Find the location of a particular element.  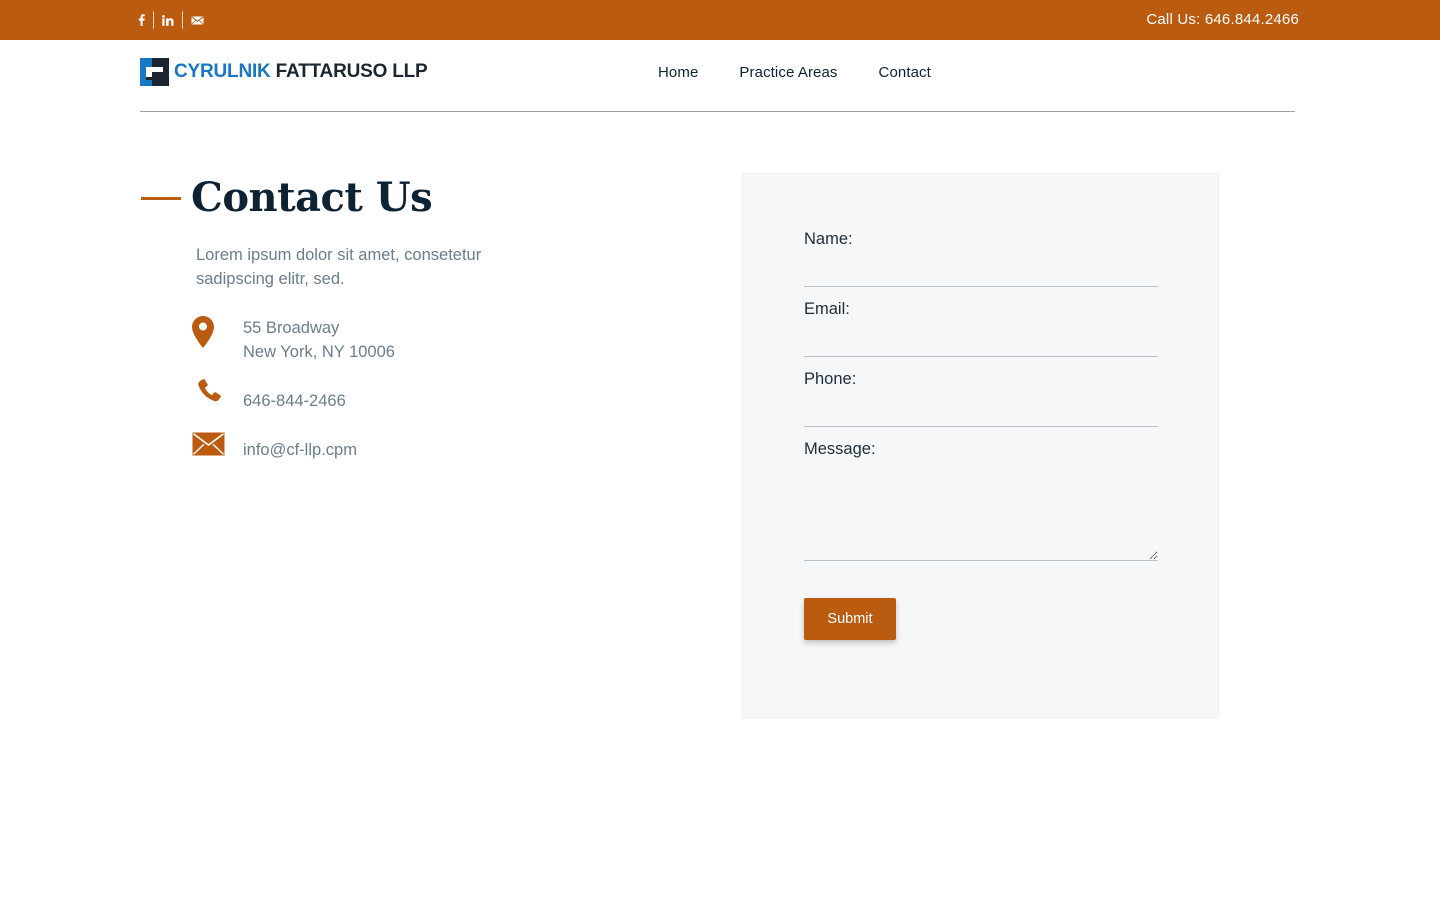

email-field-group: Email: is located at coordinates (981, 328).